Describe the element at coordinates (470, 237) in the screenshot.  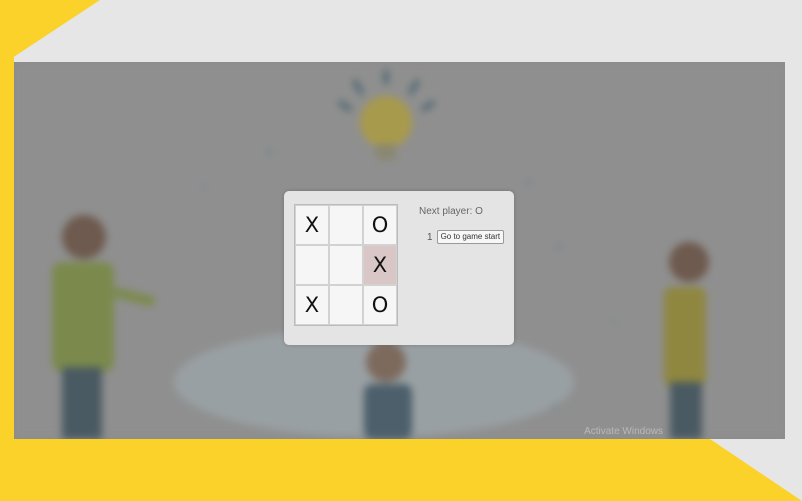
I see `go-to-game-start-button: Go to game start` at that location.